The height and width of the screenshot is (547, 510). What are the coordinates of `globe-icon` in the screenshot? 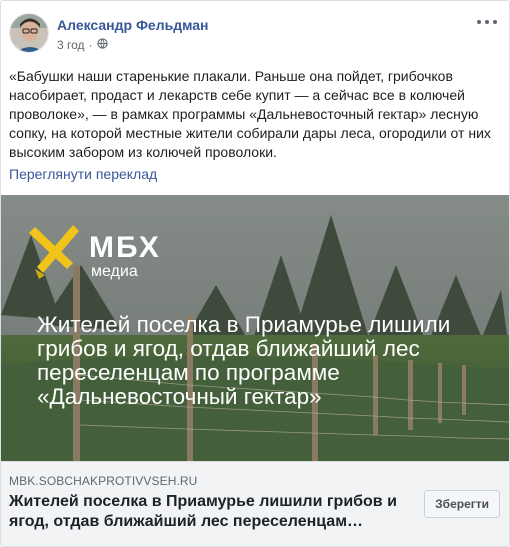 It's located at (102, 45).